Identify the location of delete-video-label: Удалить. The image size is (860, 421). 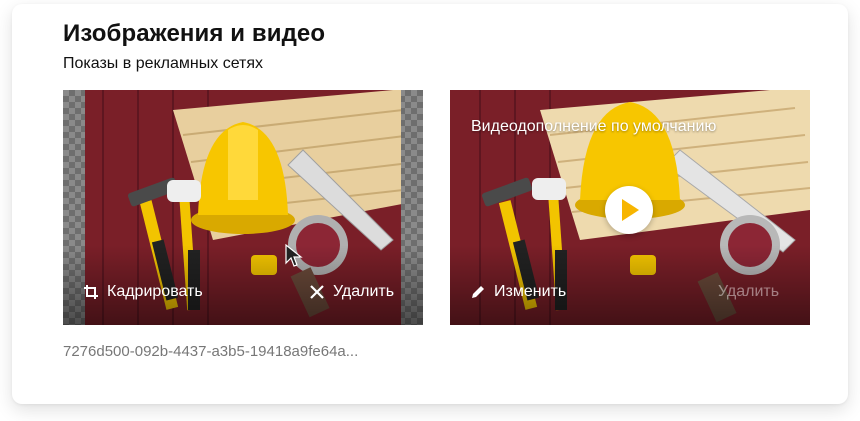
(749, 291).